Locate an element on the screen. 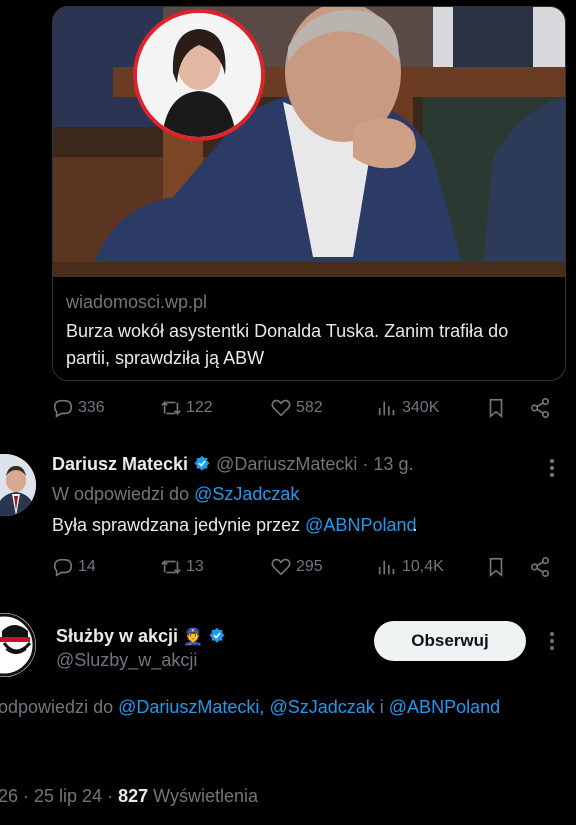  inset-portrait is located at coordinates (199, 75).